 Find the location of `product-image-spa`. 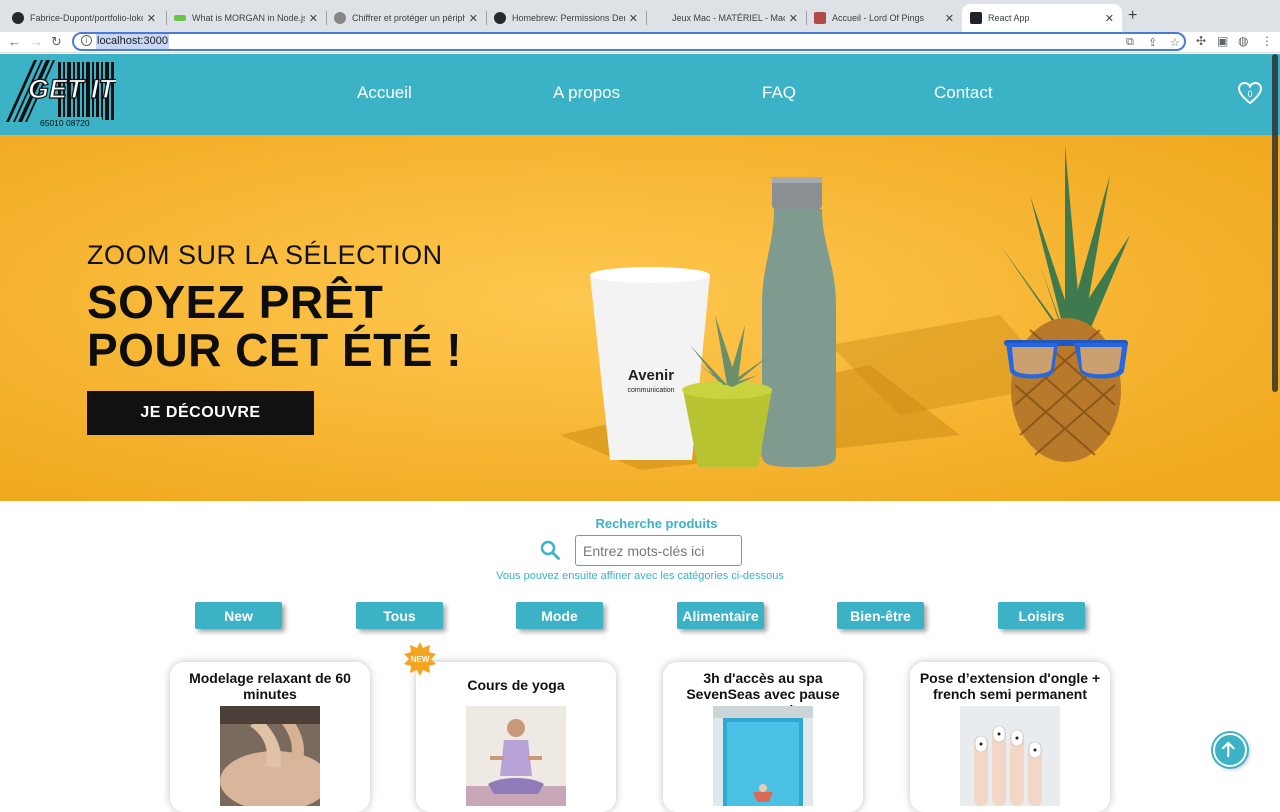

product-image-spa is located at coordinates (763, 756).